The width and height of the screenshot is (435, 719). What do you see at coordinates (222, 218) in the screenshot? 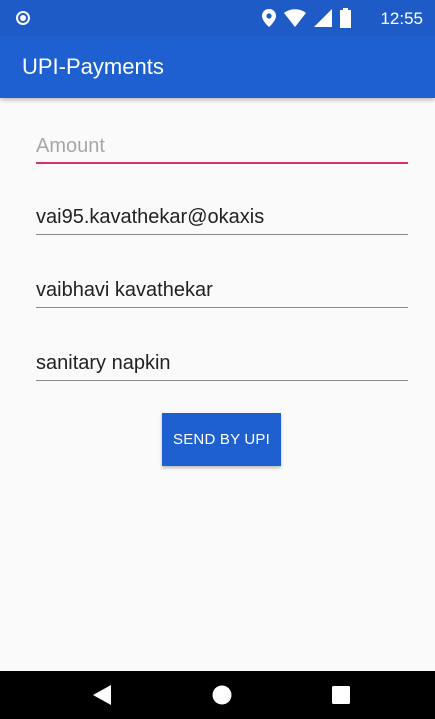
I see `upi-id-input` at bounding box center [222, 218].